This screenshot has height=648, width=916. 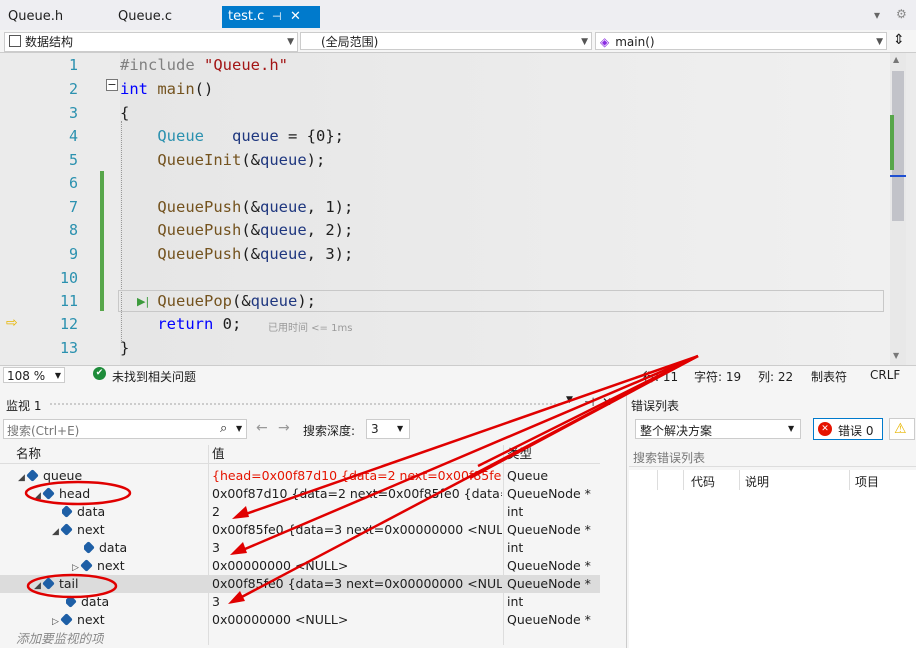 What do you see at coordinates (255, 230) in the screenshot?
I see `code-line-8: QueuePush(&queue, 2);` at bounding box center [255, 230].